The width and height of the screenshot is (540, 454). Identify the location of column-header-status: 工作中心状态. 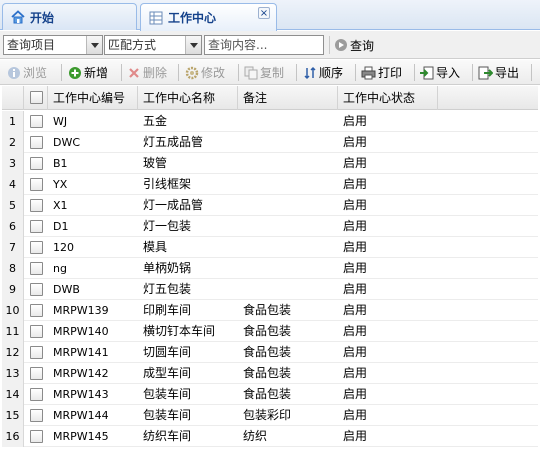
(388, 98).